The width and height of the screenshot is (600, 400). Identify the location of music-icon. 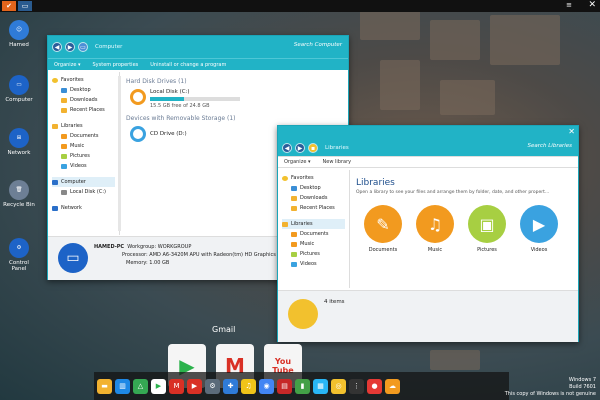
(64, 146).